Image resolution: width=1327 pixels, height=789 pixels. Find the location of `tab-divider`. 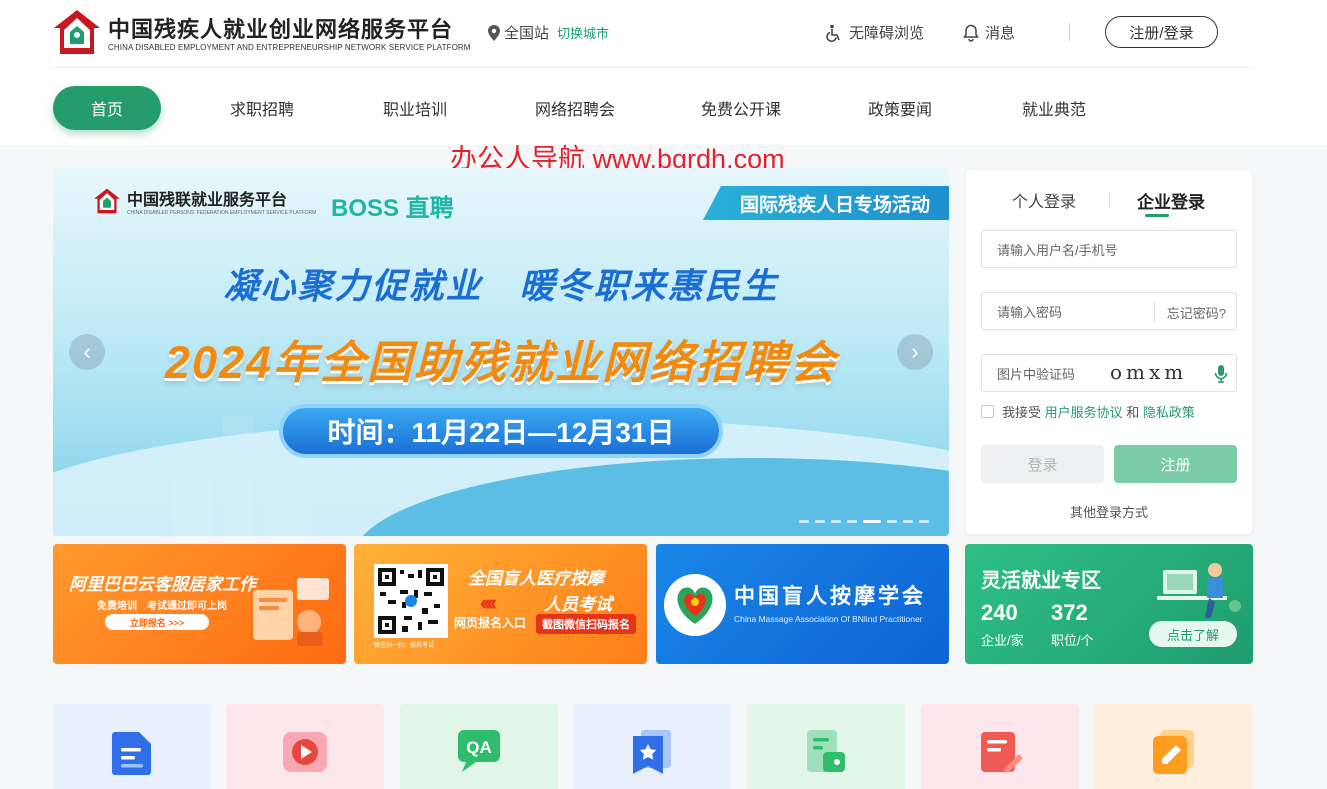

tab-divider is located at coordinates (1109, 200).